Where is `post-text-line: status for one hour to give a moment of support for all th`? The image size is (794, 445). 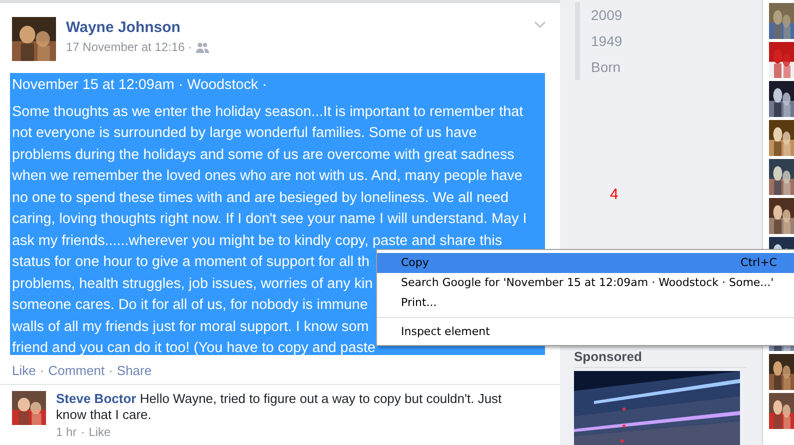
post-text-line: status for one hour to give a moment of support for all th is located at coordinates (191, 262).